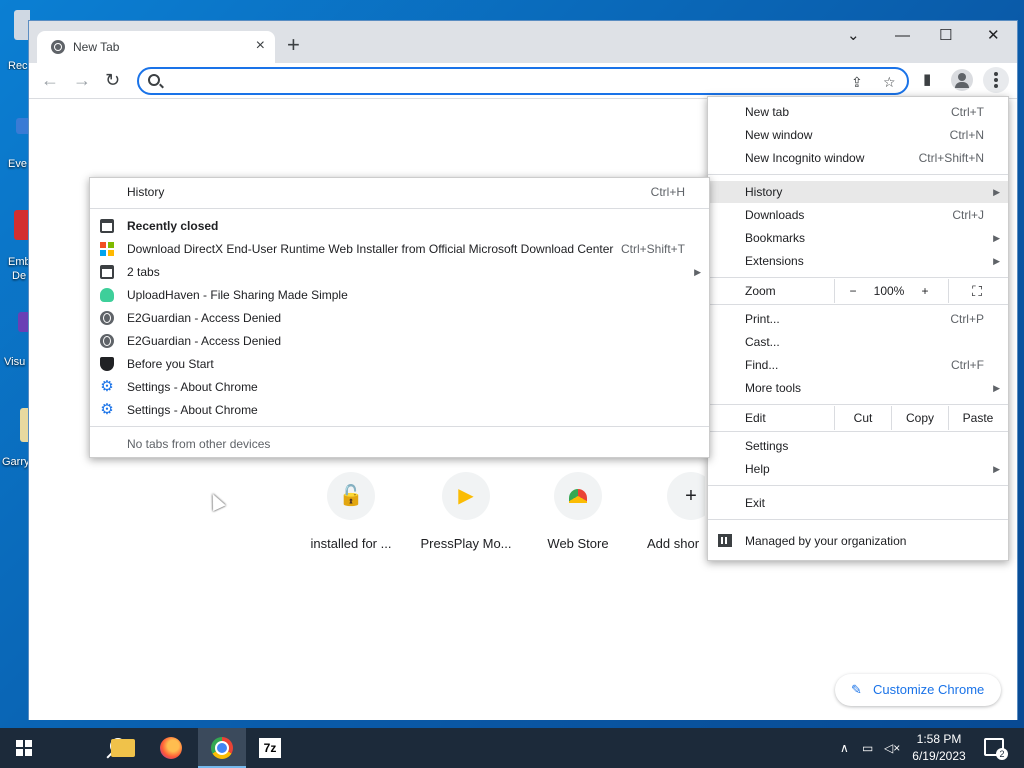 This screenshot has width=1024, height=768. Describe the element at coordinates (15, 40) in the screenshot. I see `desktop-icon-recycle-bin: Rec` at that location.